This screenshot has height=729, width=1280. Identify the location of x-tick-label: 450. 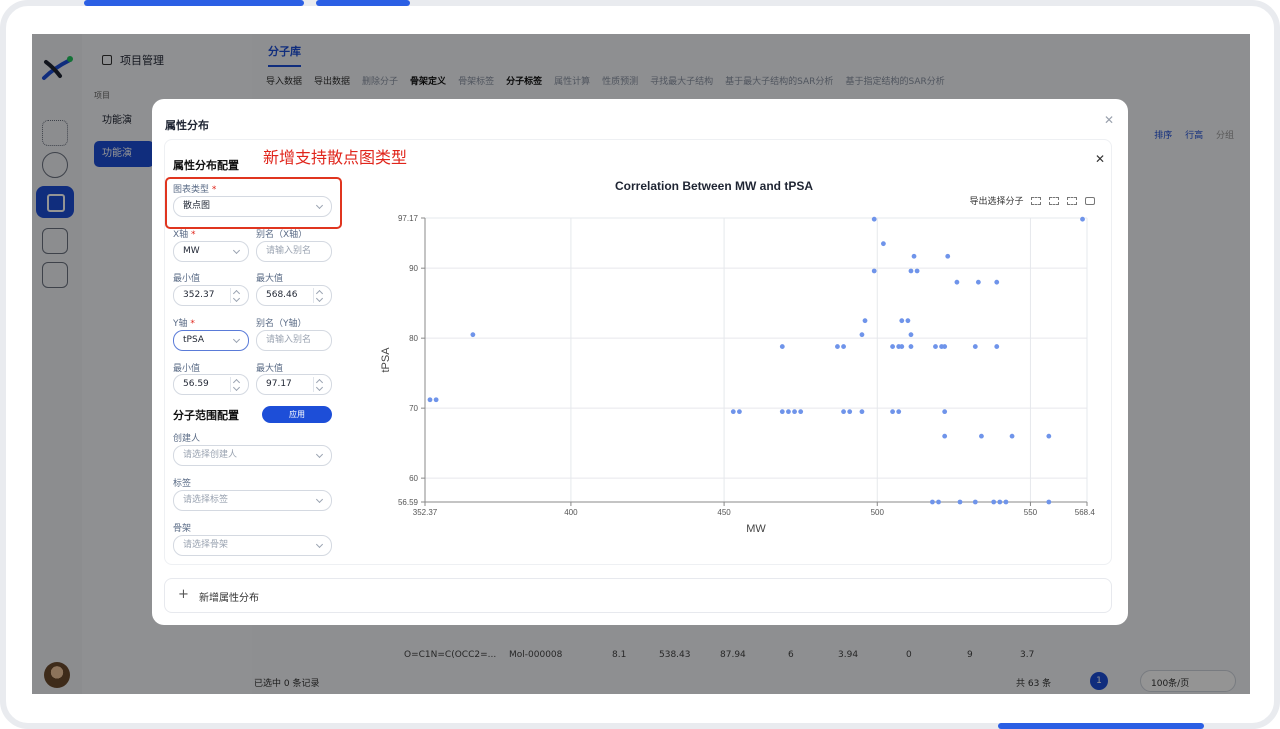
(724, 512).